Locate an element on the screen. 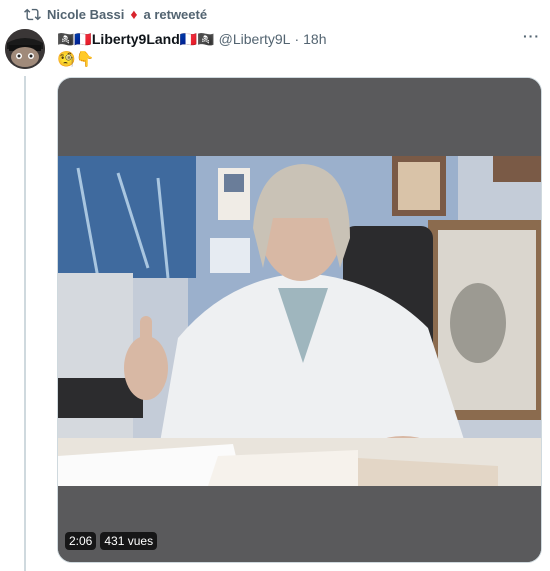 The width and height of the screenshot is (550, 571). flag-emoji-suffix: 🇫🇷🏴‍☠️ is located at coordinates (197, 38).